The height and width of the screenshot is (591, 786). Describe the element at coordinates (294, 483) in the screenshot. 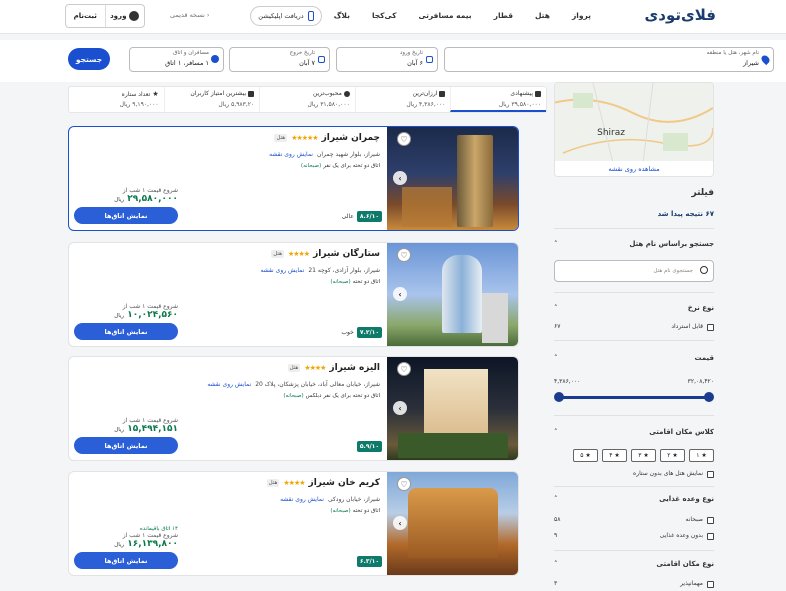

I see `star-rating: ★★★★` at that location.